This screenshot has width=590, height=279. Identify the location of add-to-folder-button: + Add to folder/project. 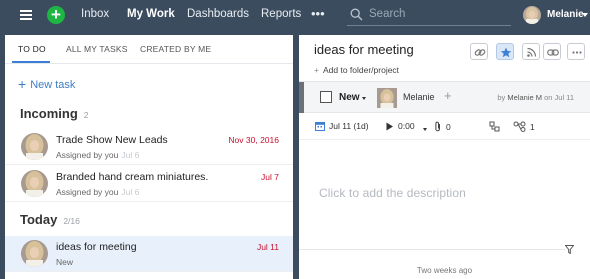
(356, 70).